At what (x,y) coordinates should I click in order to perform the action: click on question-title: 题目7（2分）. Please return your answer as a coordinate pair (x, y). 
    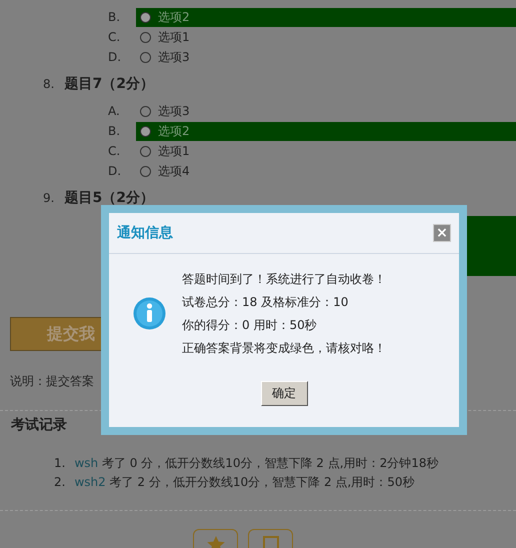
    Looking at the image, I should click on (109, 84).